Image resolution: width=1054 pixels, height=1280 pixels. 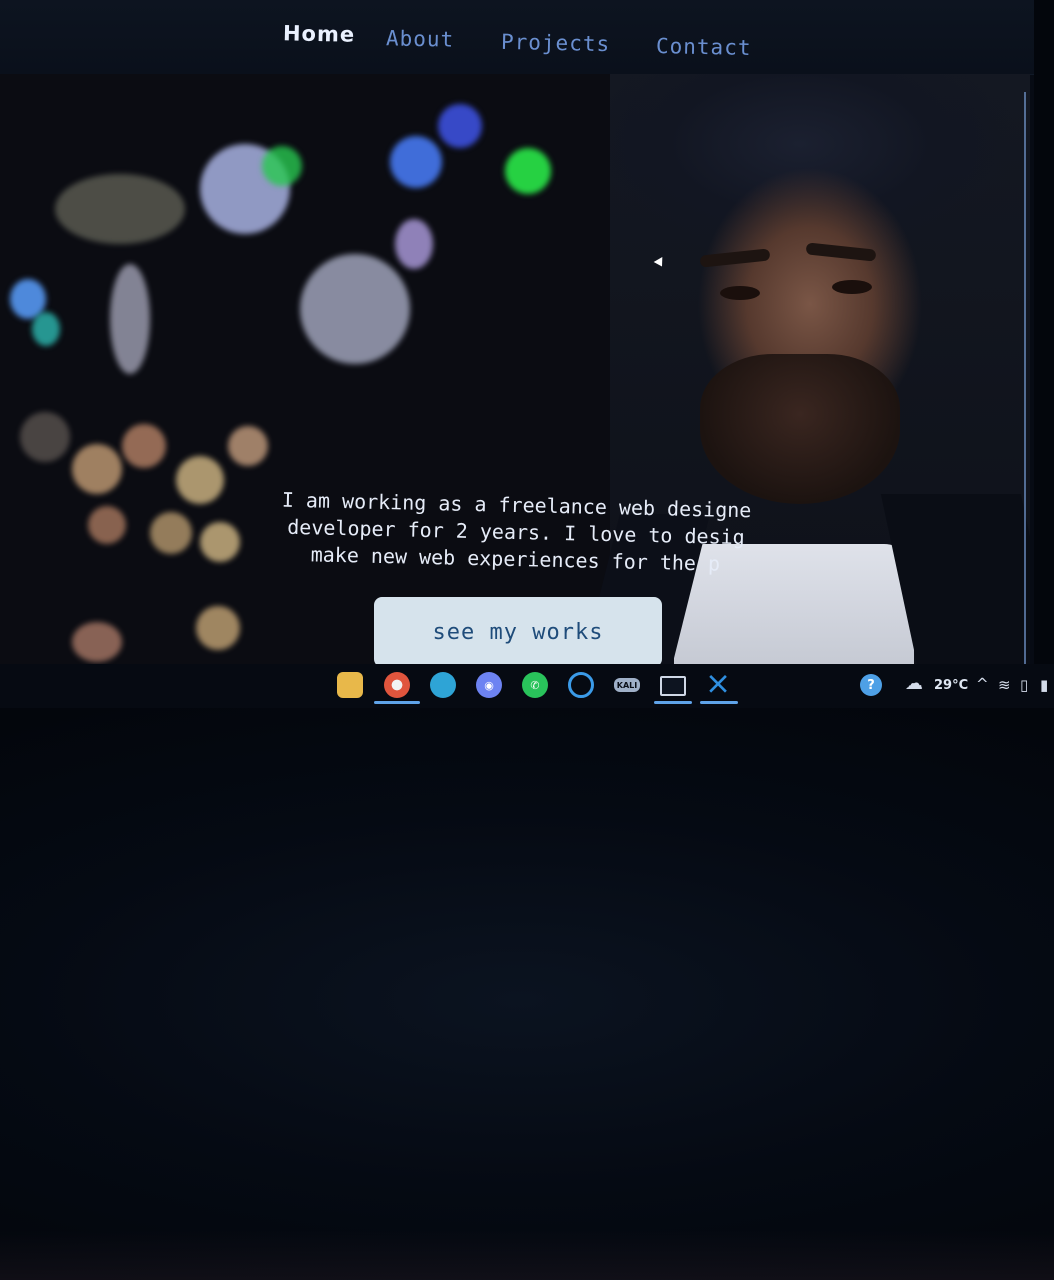 I want to click on file-explorer-icon, so click(x=350, y=685).